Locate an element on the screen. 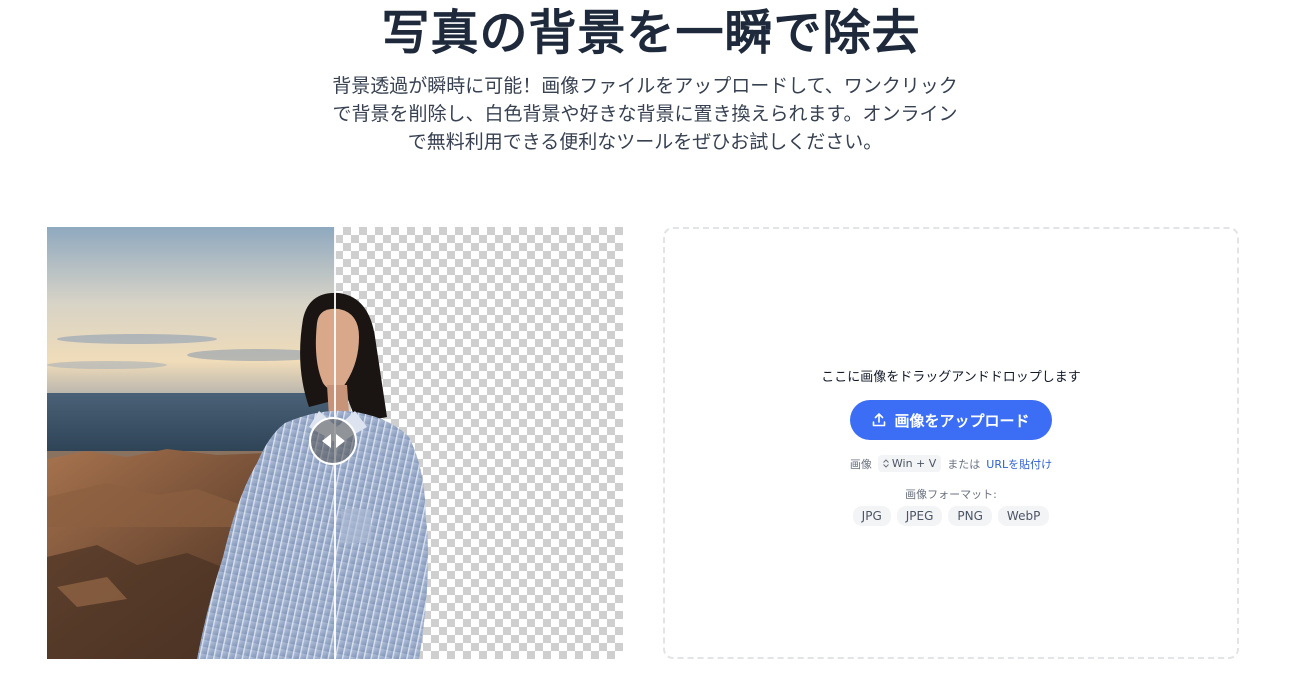 This screenshot has height=677, width=1302. paste-prefix: 画像 is located at coordinates (860, 464).